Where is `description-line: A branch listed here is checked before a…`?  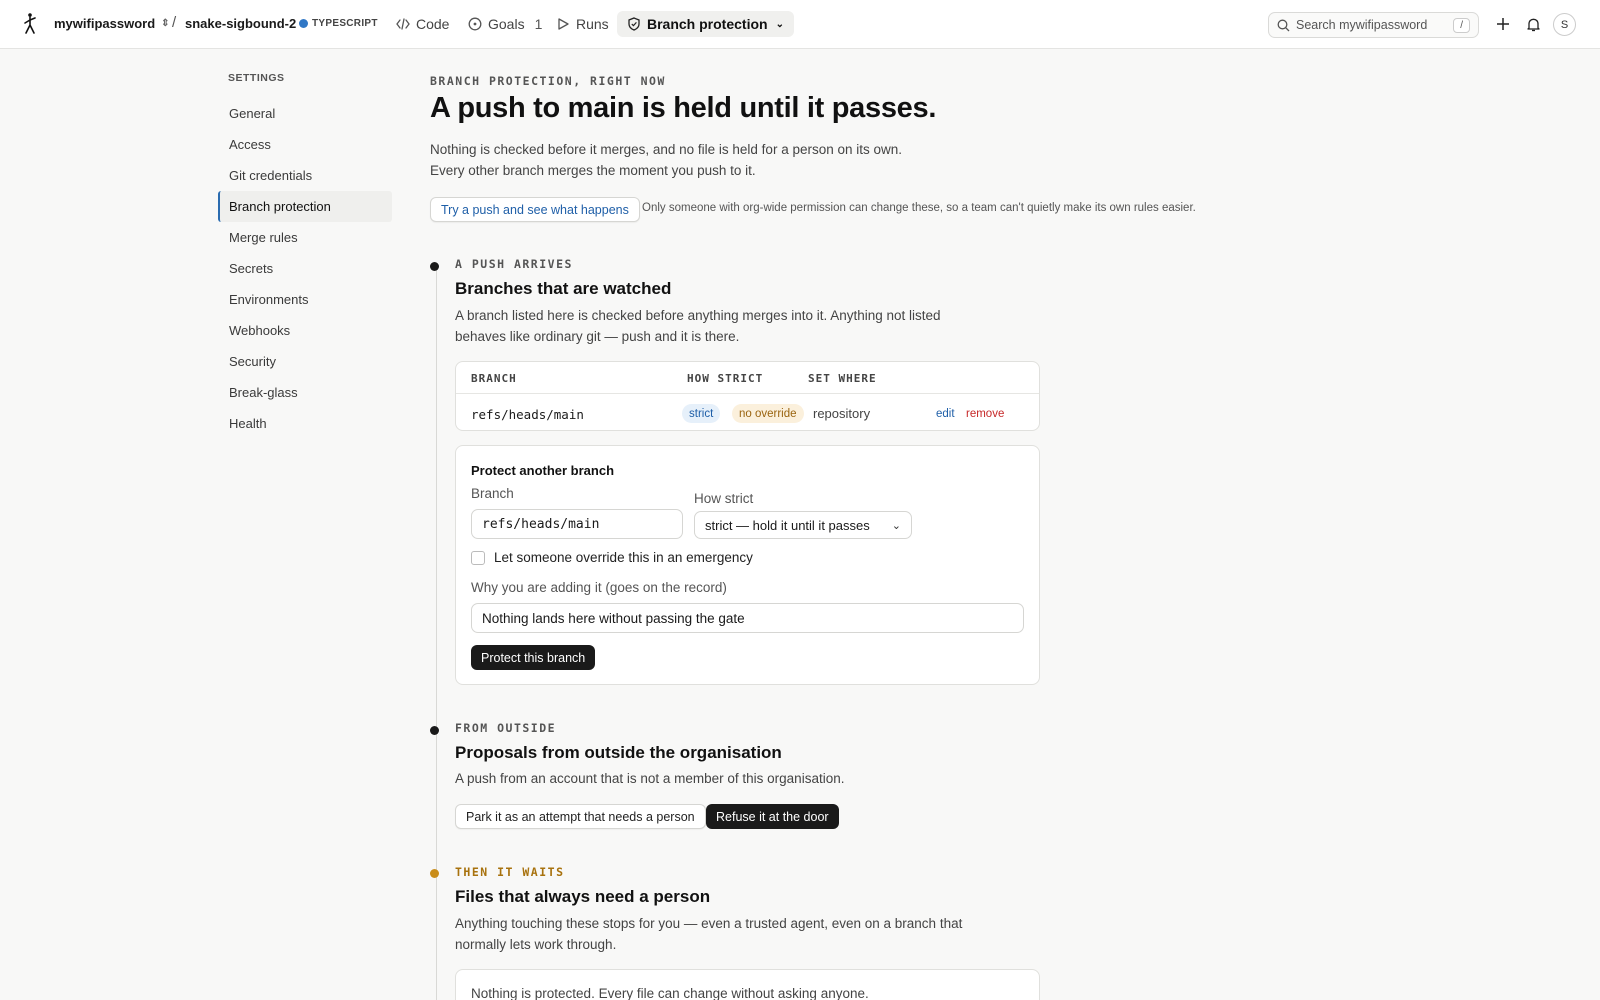
description-line: A branch listed here is checked before a… is located at coordinates (698, 315).